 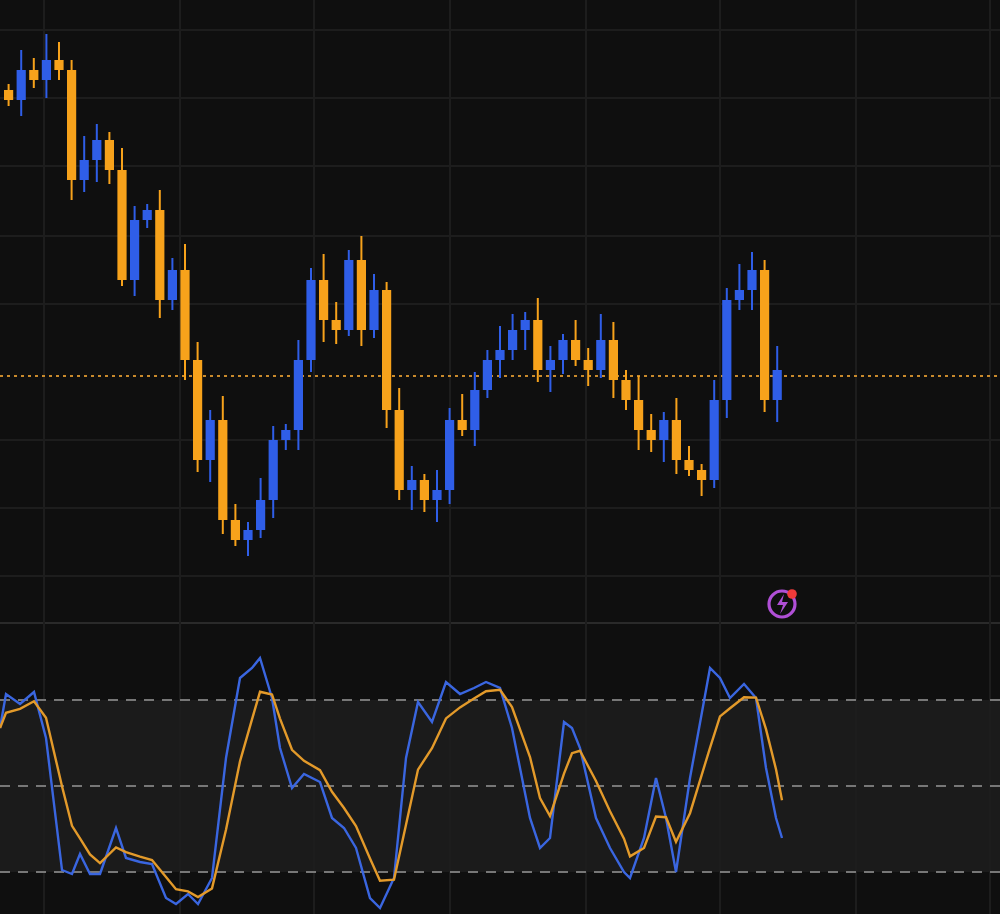 I want to click on lightning-icon, so click(x=782, y=604).